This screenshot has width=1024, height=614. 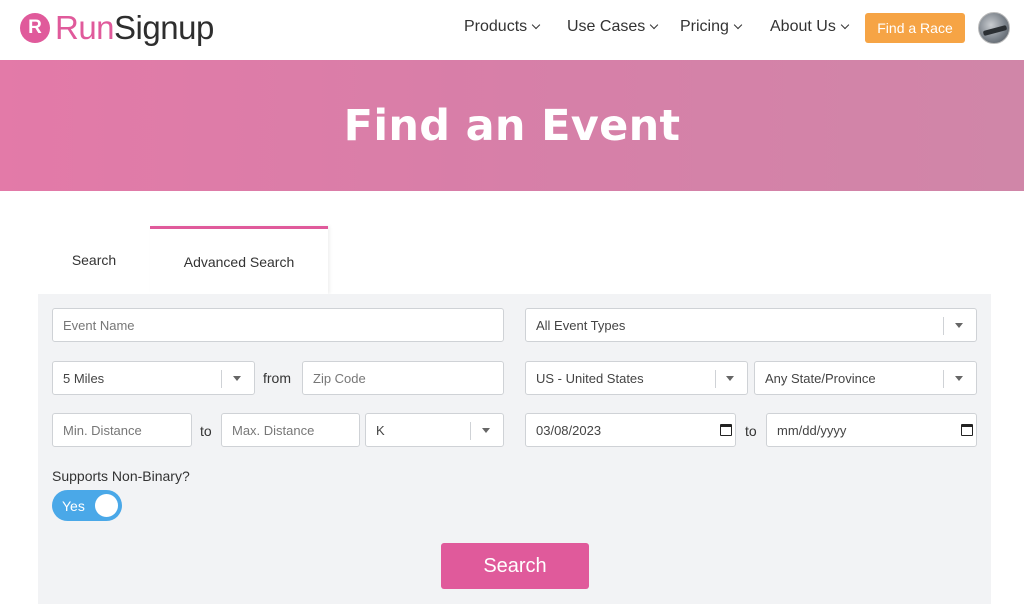 What do you see at coordinates (403, 378) in the screenshot?
I see `zip-code-input: Zip Code` at bounding box center [403, 378].